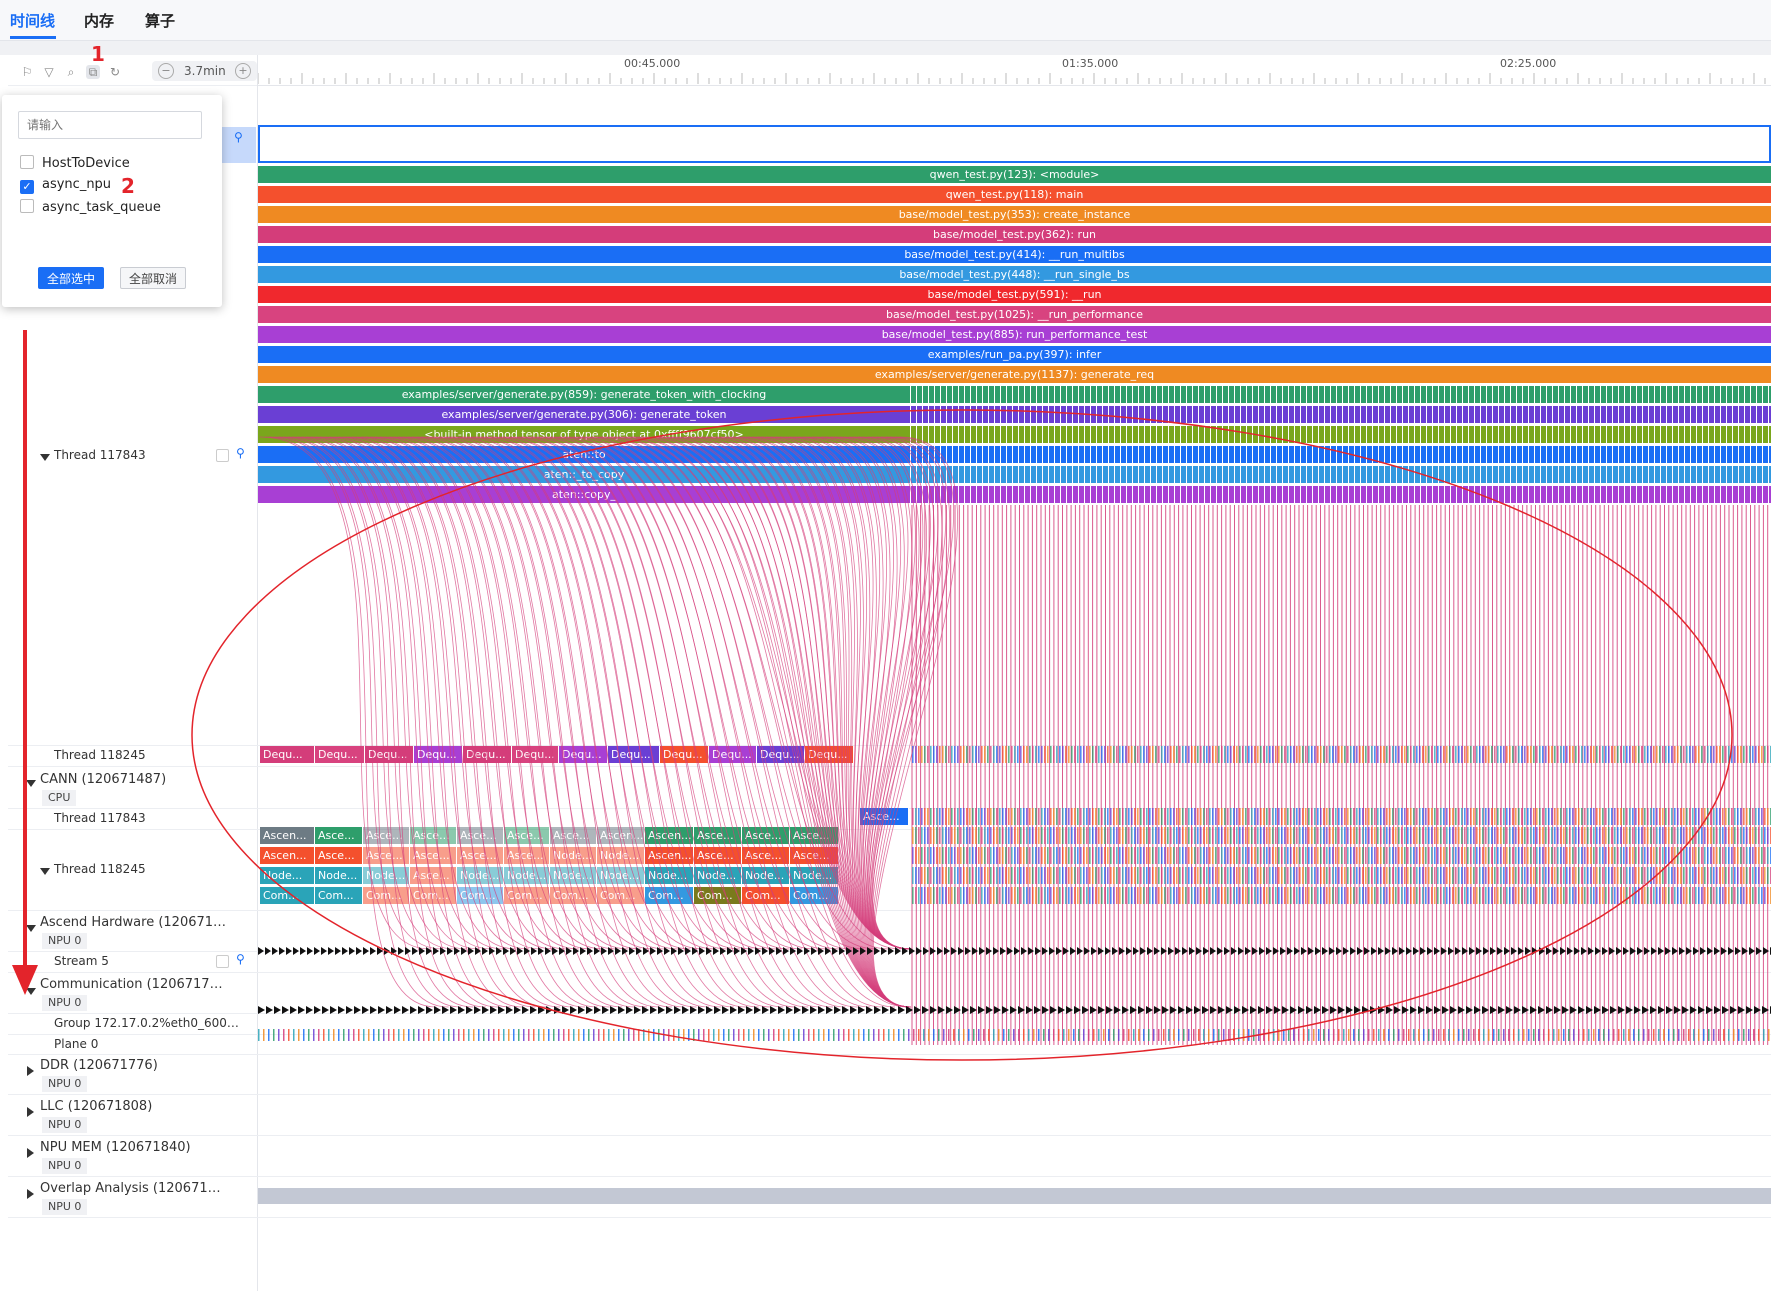  What do you see at coordinates (90, 207) in the screenshot?
I see `filter-option: async_task_queue` at bounding box center [90, 207].